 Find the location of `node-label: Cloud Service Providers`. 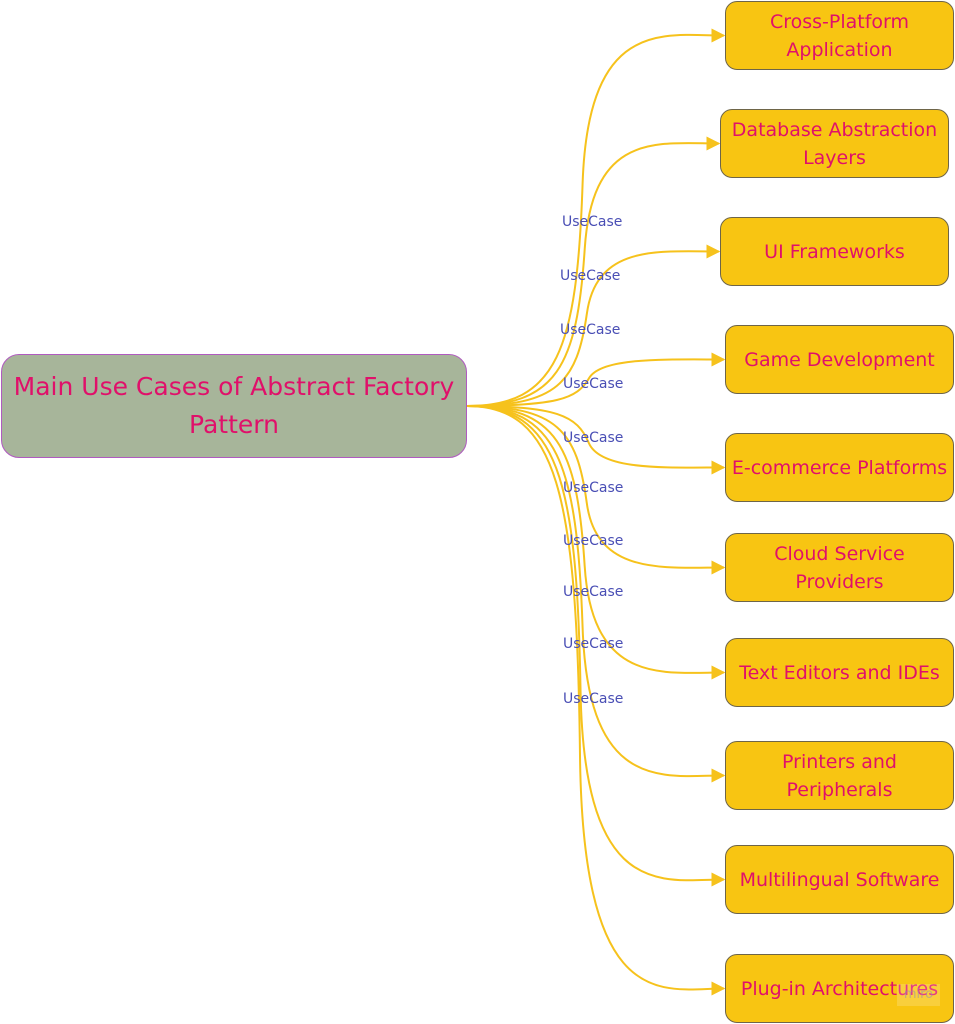

node-label: Cloud Service Providers is located at coordinates (839, 567).